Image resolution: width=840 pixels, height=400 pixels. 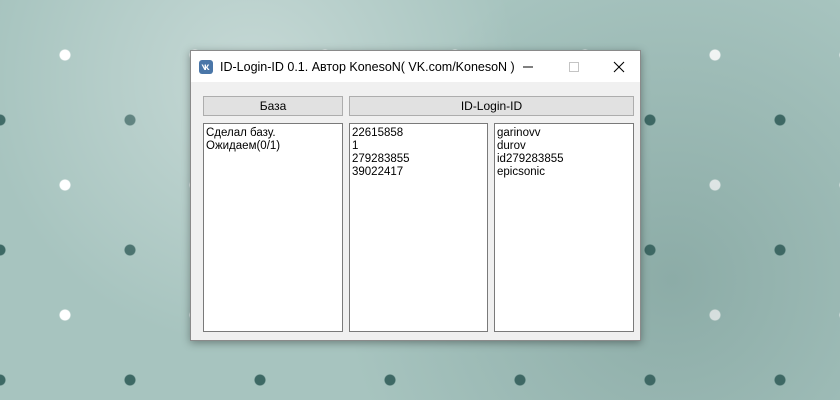 I want to click on login-line: epicsonic, so click(x=521, y=172).